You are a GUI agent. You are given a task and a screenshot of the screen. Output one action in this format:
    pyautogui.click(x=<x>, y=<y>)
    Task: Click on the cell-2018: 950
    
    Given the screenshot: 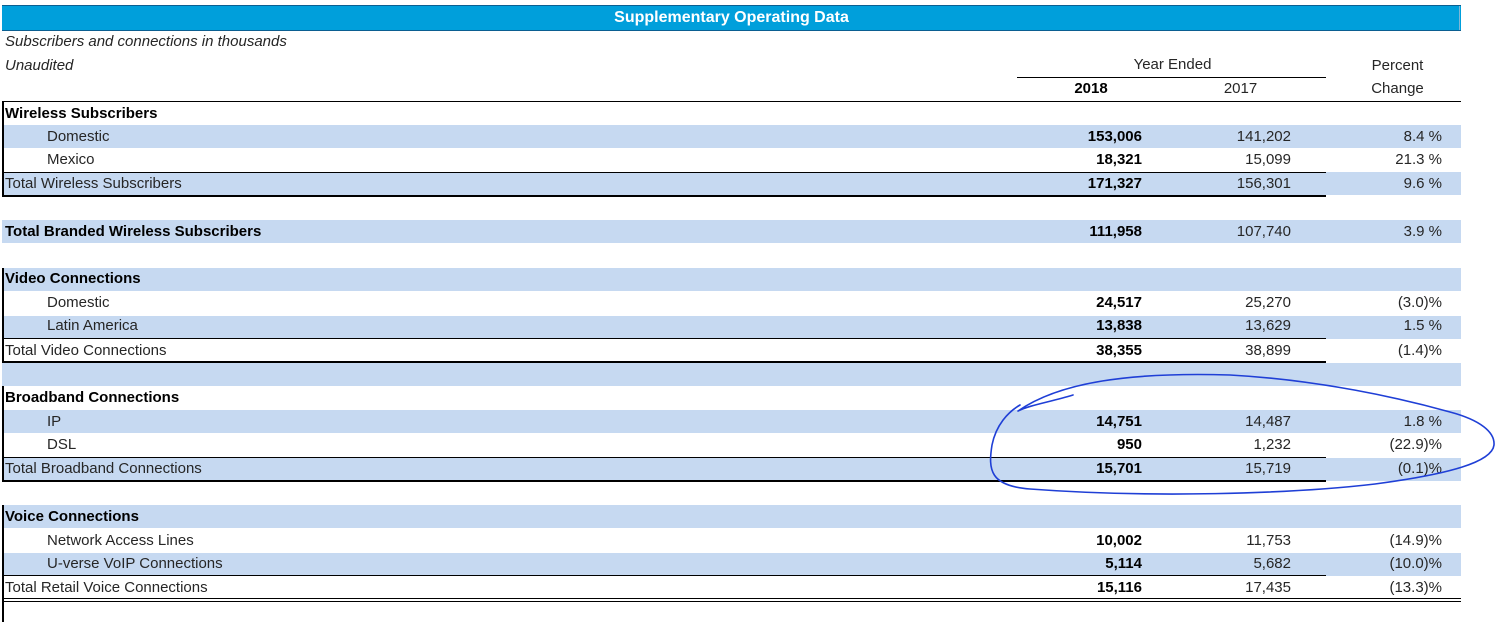 What is the action you would take?
    pyautogui.click(x=1129, y=444)
    